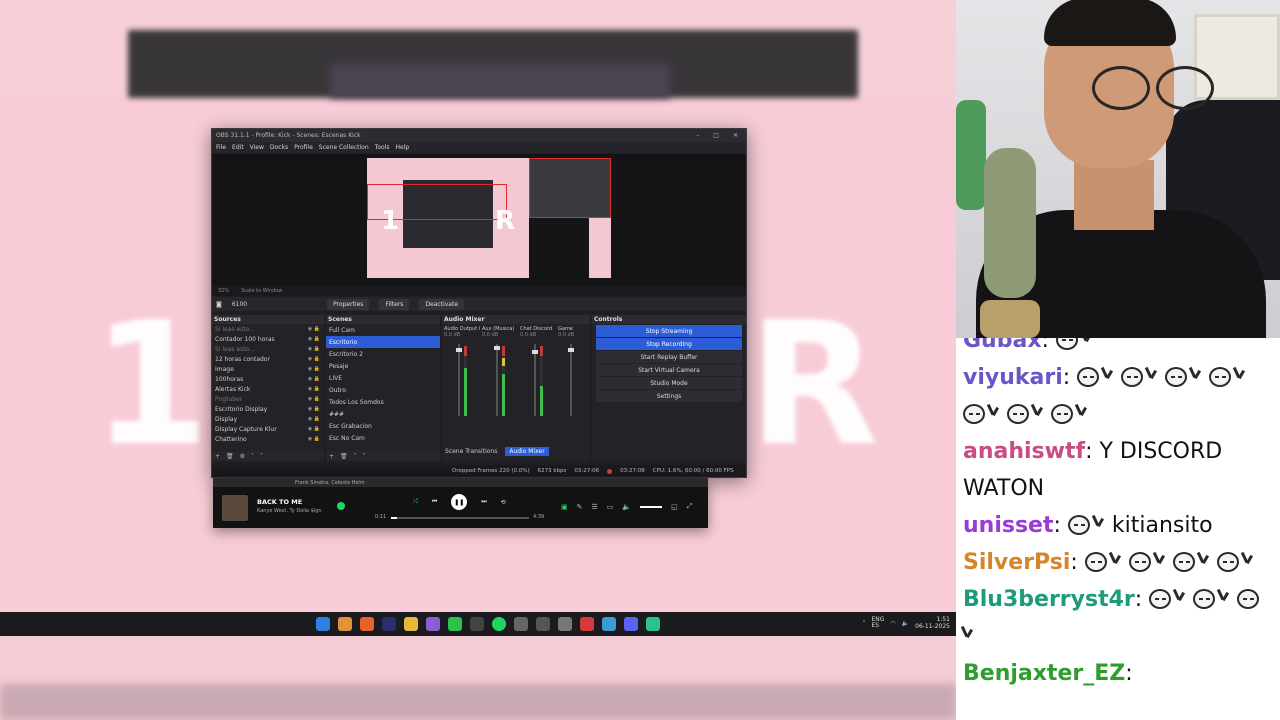 This screenshot has height=720, width=1280. Describe the element at coordinates (268, 359) in the screenshot. I see `source-item: 12 horas contador ◉ 🔒` at that location.